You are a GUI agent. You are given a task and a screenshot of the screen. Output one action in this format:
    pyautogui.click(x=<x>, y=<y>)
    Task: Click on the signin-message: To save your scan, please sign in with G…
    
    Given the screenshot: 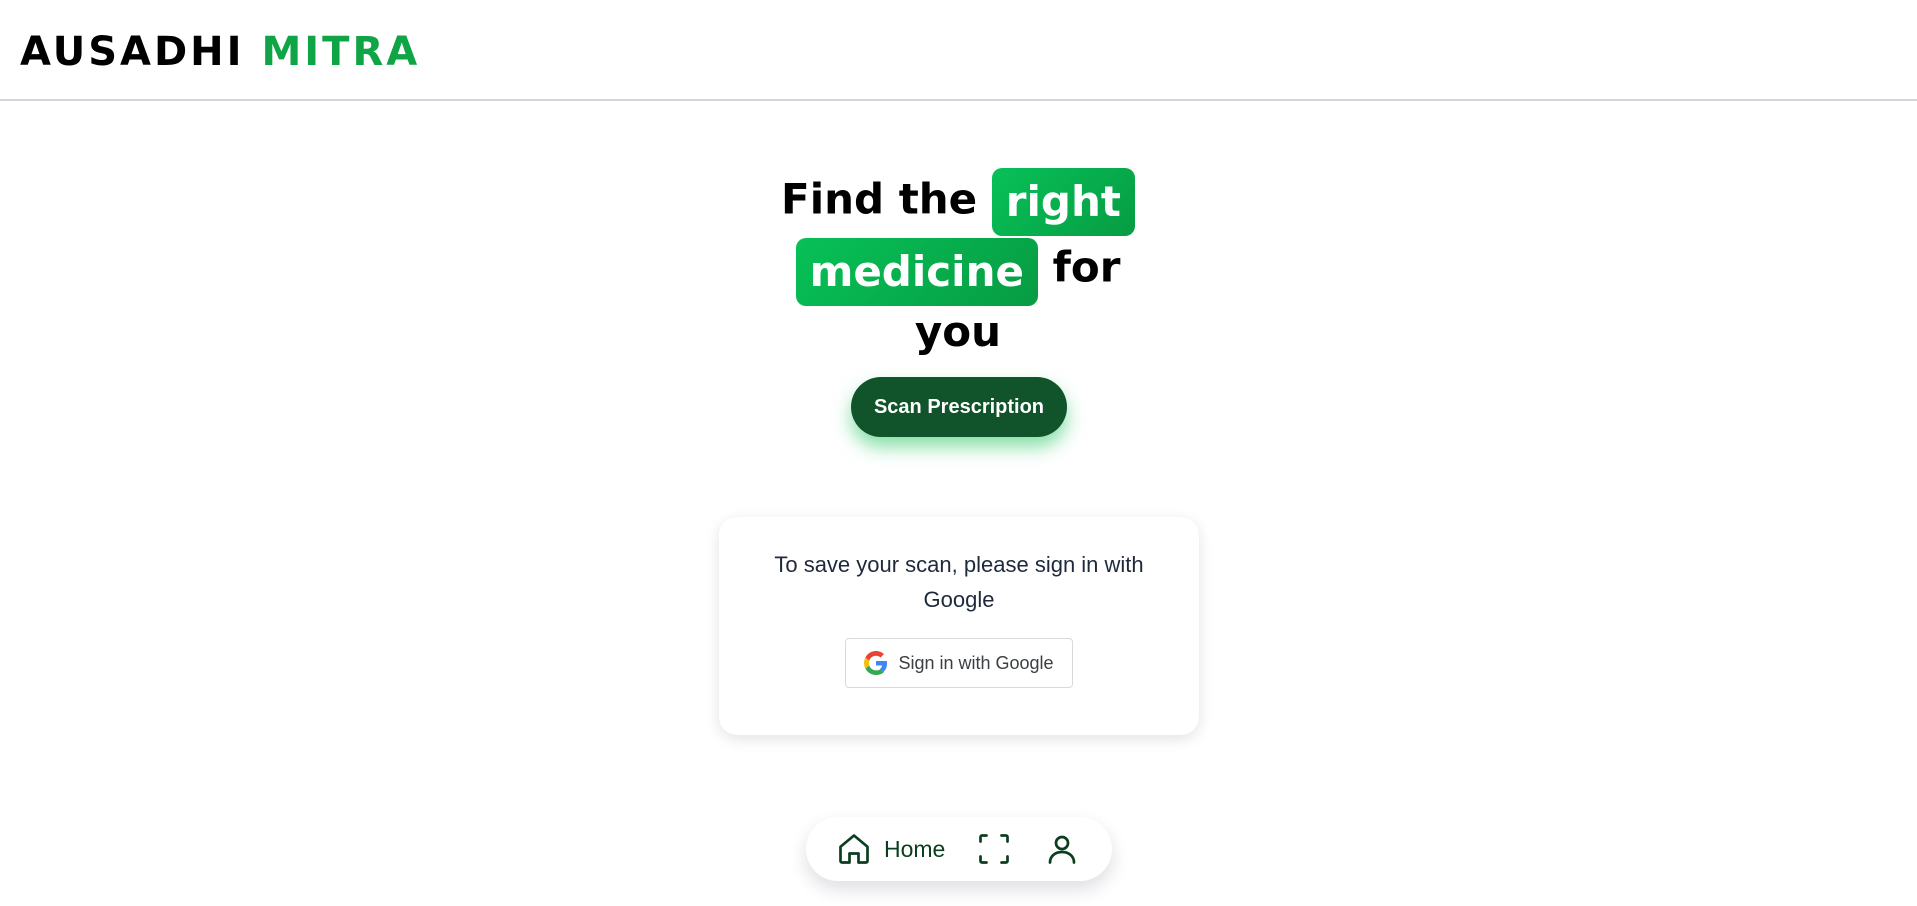 What is the action you would take?
    pyautogui.click(x=959, y=582)
    